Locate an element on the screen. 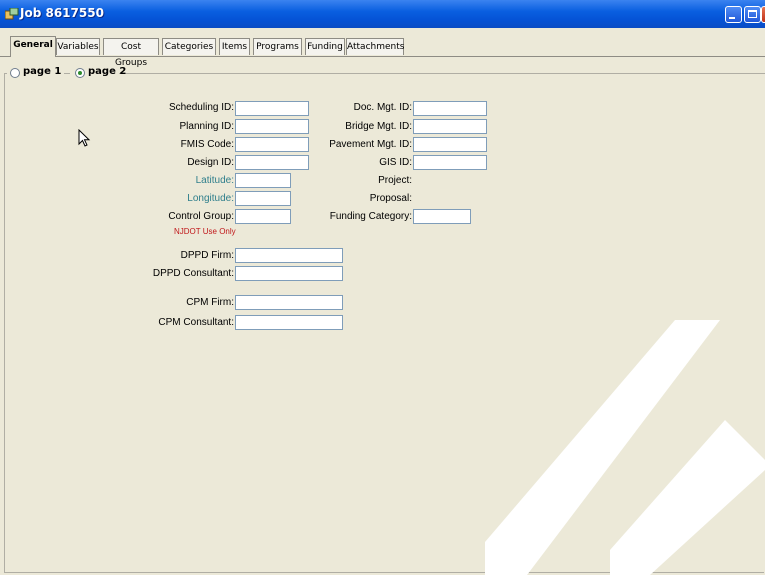 This screenshot has height=575, width=765. design-id-label: Design ID: is located at coordinates (210, 162).